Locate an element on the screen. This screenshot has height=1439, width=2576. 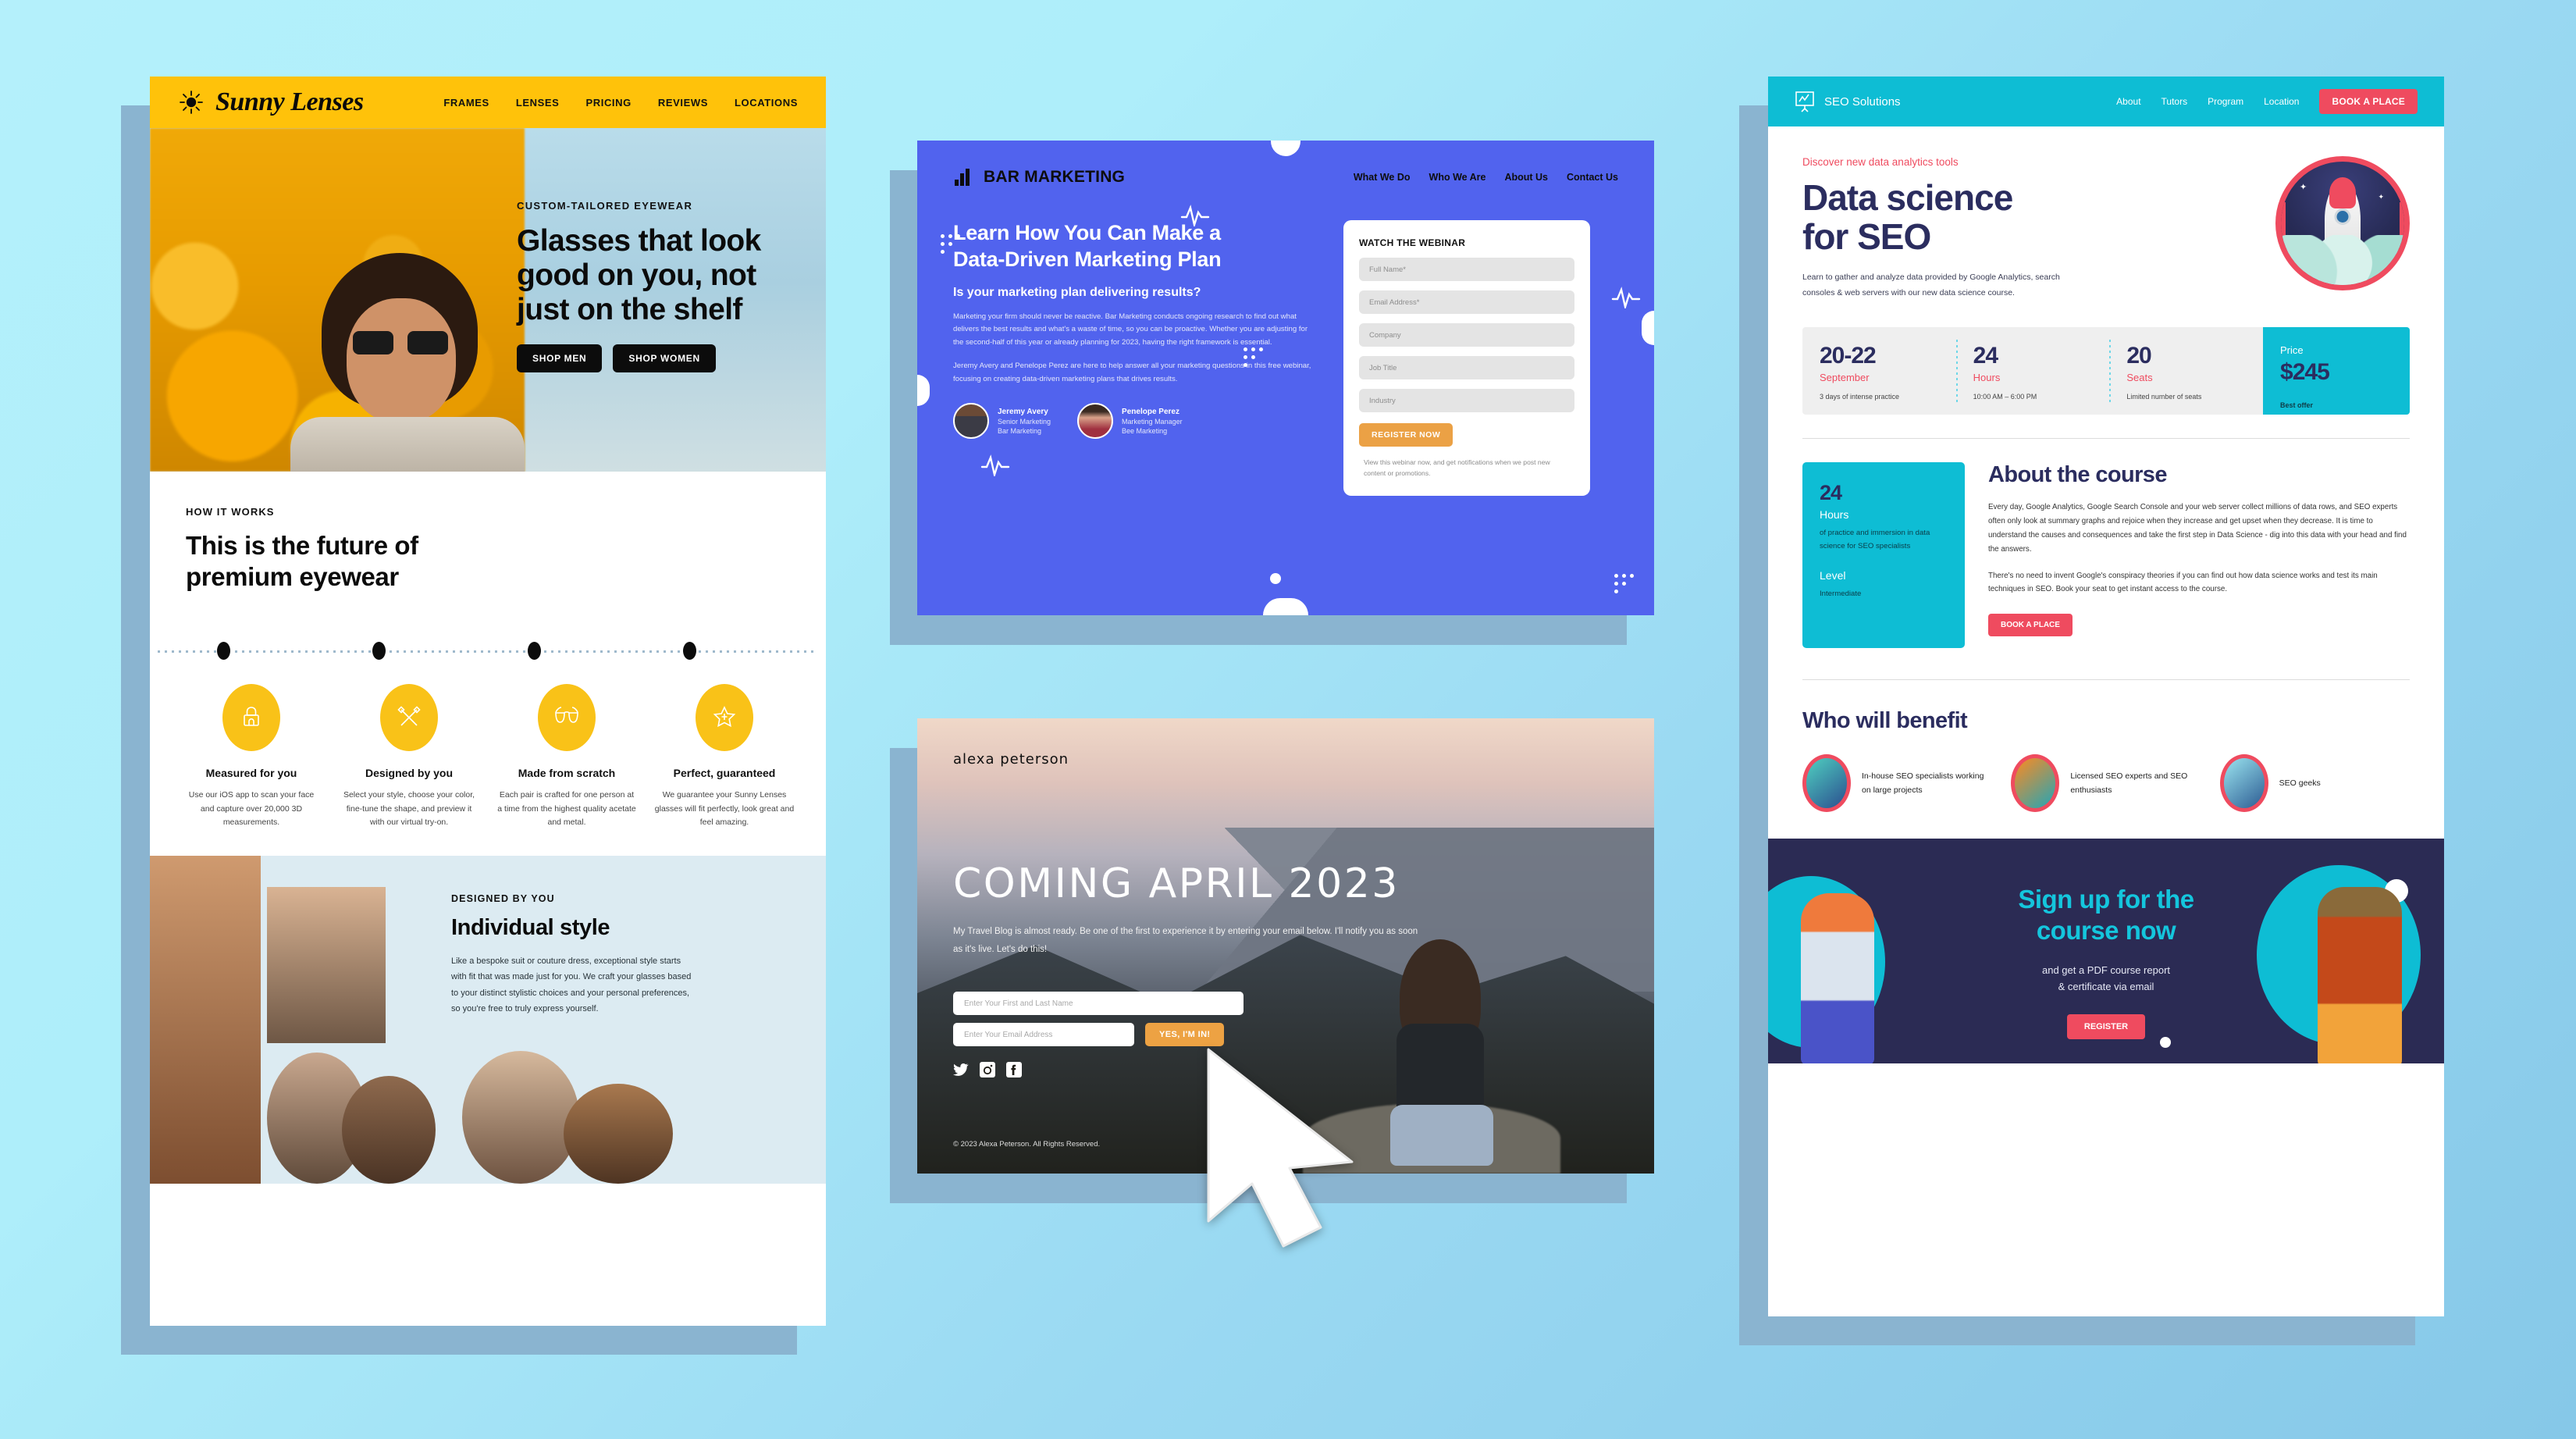
stat-number: 20 is located at coordinates (2138, 356).